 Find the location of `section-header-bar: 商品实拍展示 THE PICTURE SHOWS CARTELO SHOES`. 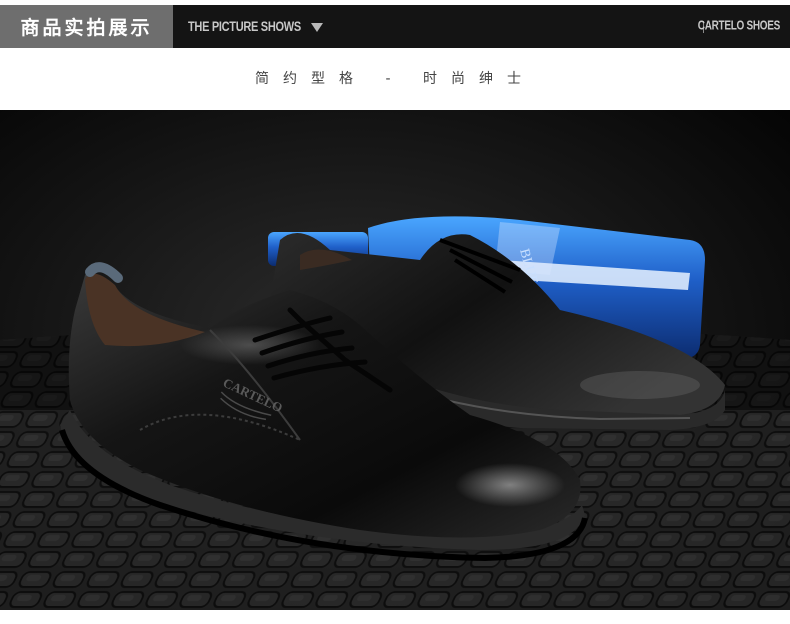

section-header-bar: 商品实拍展示 THE PICTURE SHOWS CARTELO SHOES is located at coordinates (395, 26).